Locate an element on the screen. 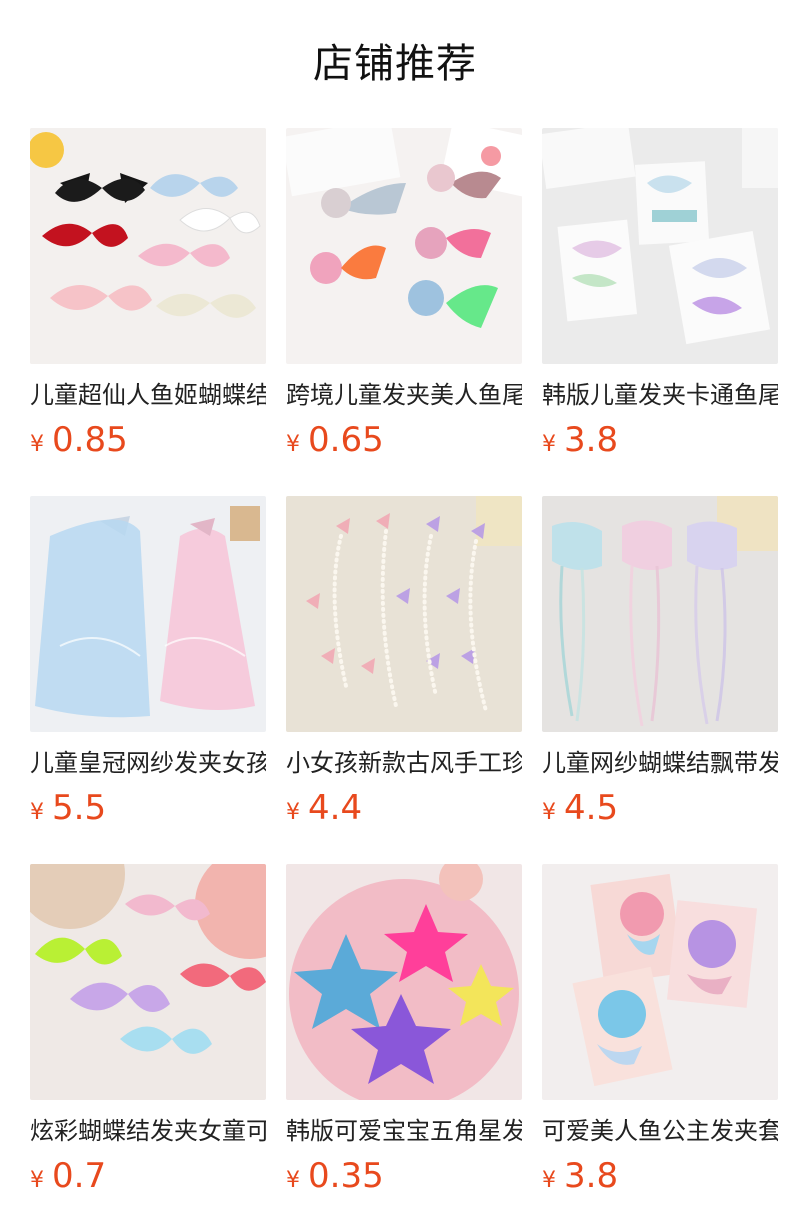  product-name: 可爱美人鱼公主发夹套装 is located at coordinates (660, 1131).